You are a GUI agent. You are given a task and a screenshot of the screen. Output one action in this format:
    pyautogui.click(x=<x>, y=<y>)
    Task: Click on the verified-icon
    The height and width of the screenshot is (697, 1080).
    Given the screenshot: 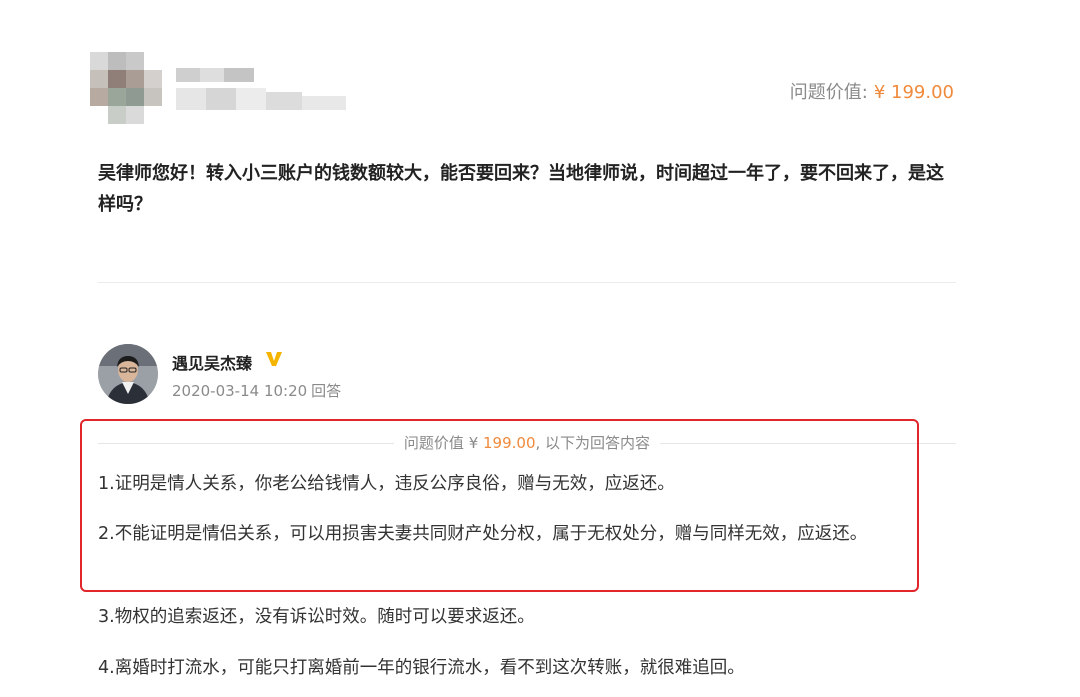 What is the action you would take?
    pyautogui.click(x=274, y=359)
    